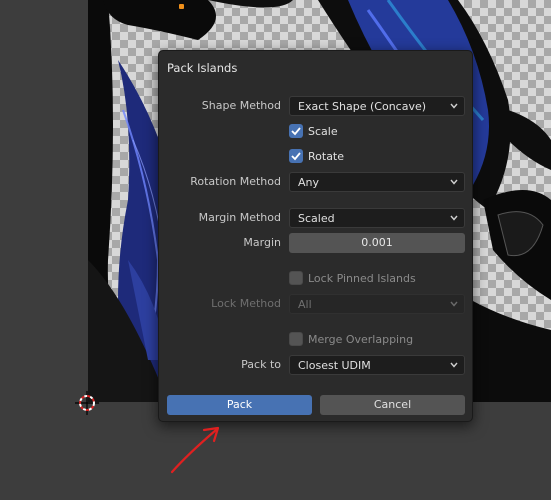  I want to click on lock-method-dropdown: All, so click(377, 304).